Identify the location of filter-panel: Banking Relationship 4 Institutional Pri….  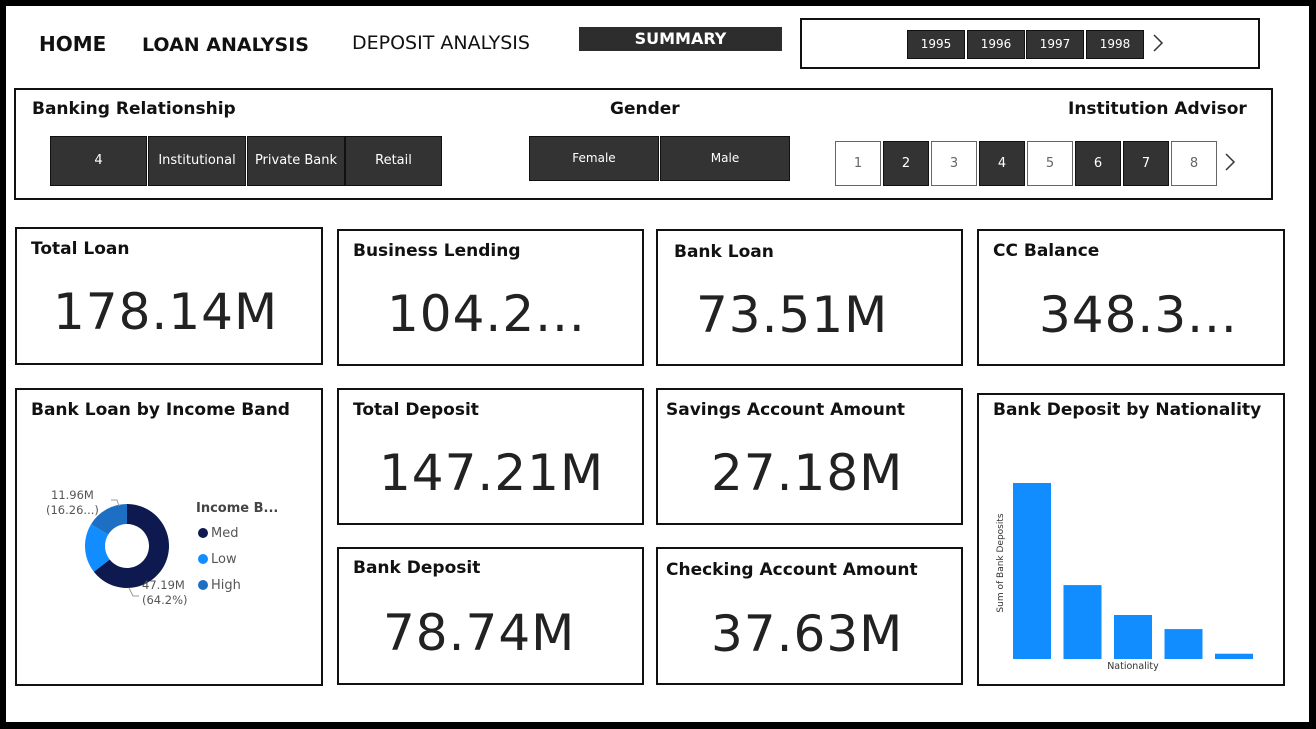
(643, 144).